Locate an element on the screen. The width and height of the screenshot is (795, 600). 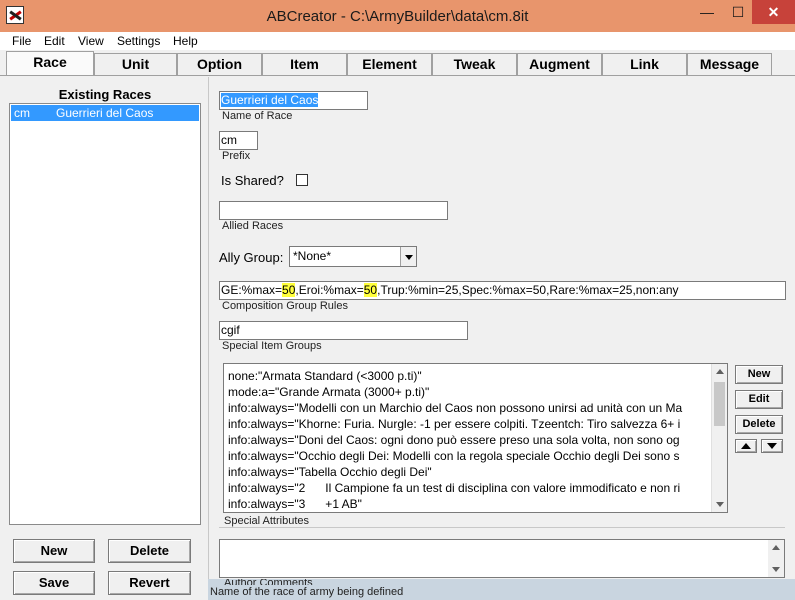
tab-divider is located at coordinates (397, 75).